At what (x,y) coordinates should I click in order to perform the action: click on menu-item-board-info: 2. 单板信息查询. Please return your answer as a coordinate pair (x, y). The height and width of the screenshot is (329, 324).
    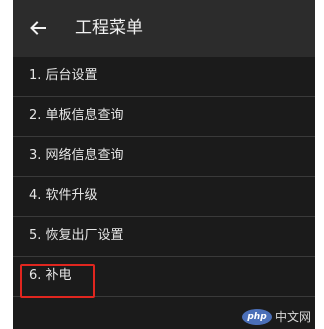
    Looking at the image, I should click on (164, 117).